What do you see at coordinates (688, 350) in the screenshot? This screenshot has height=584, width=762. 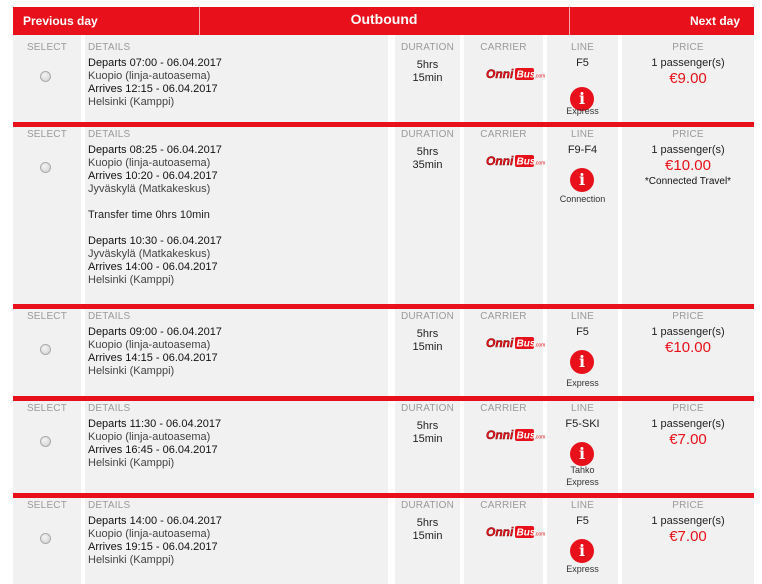 I see `price-cell: PRICE 1 passenger(s) €10.00` at bounding box center [688, 350].